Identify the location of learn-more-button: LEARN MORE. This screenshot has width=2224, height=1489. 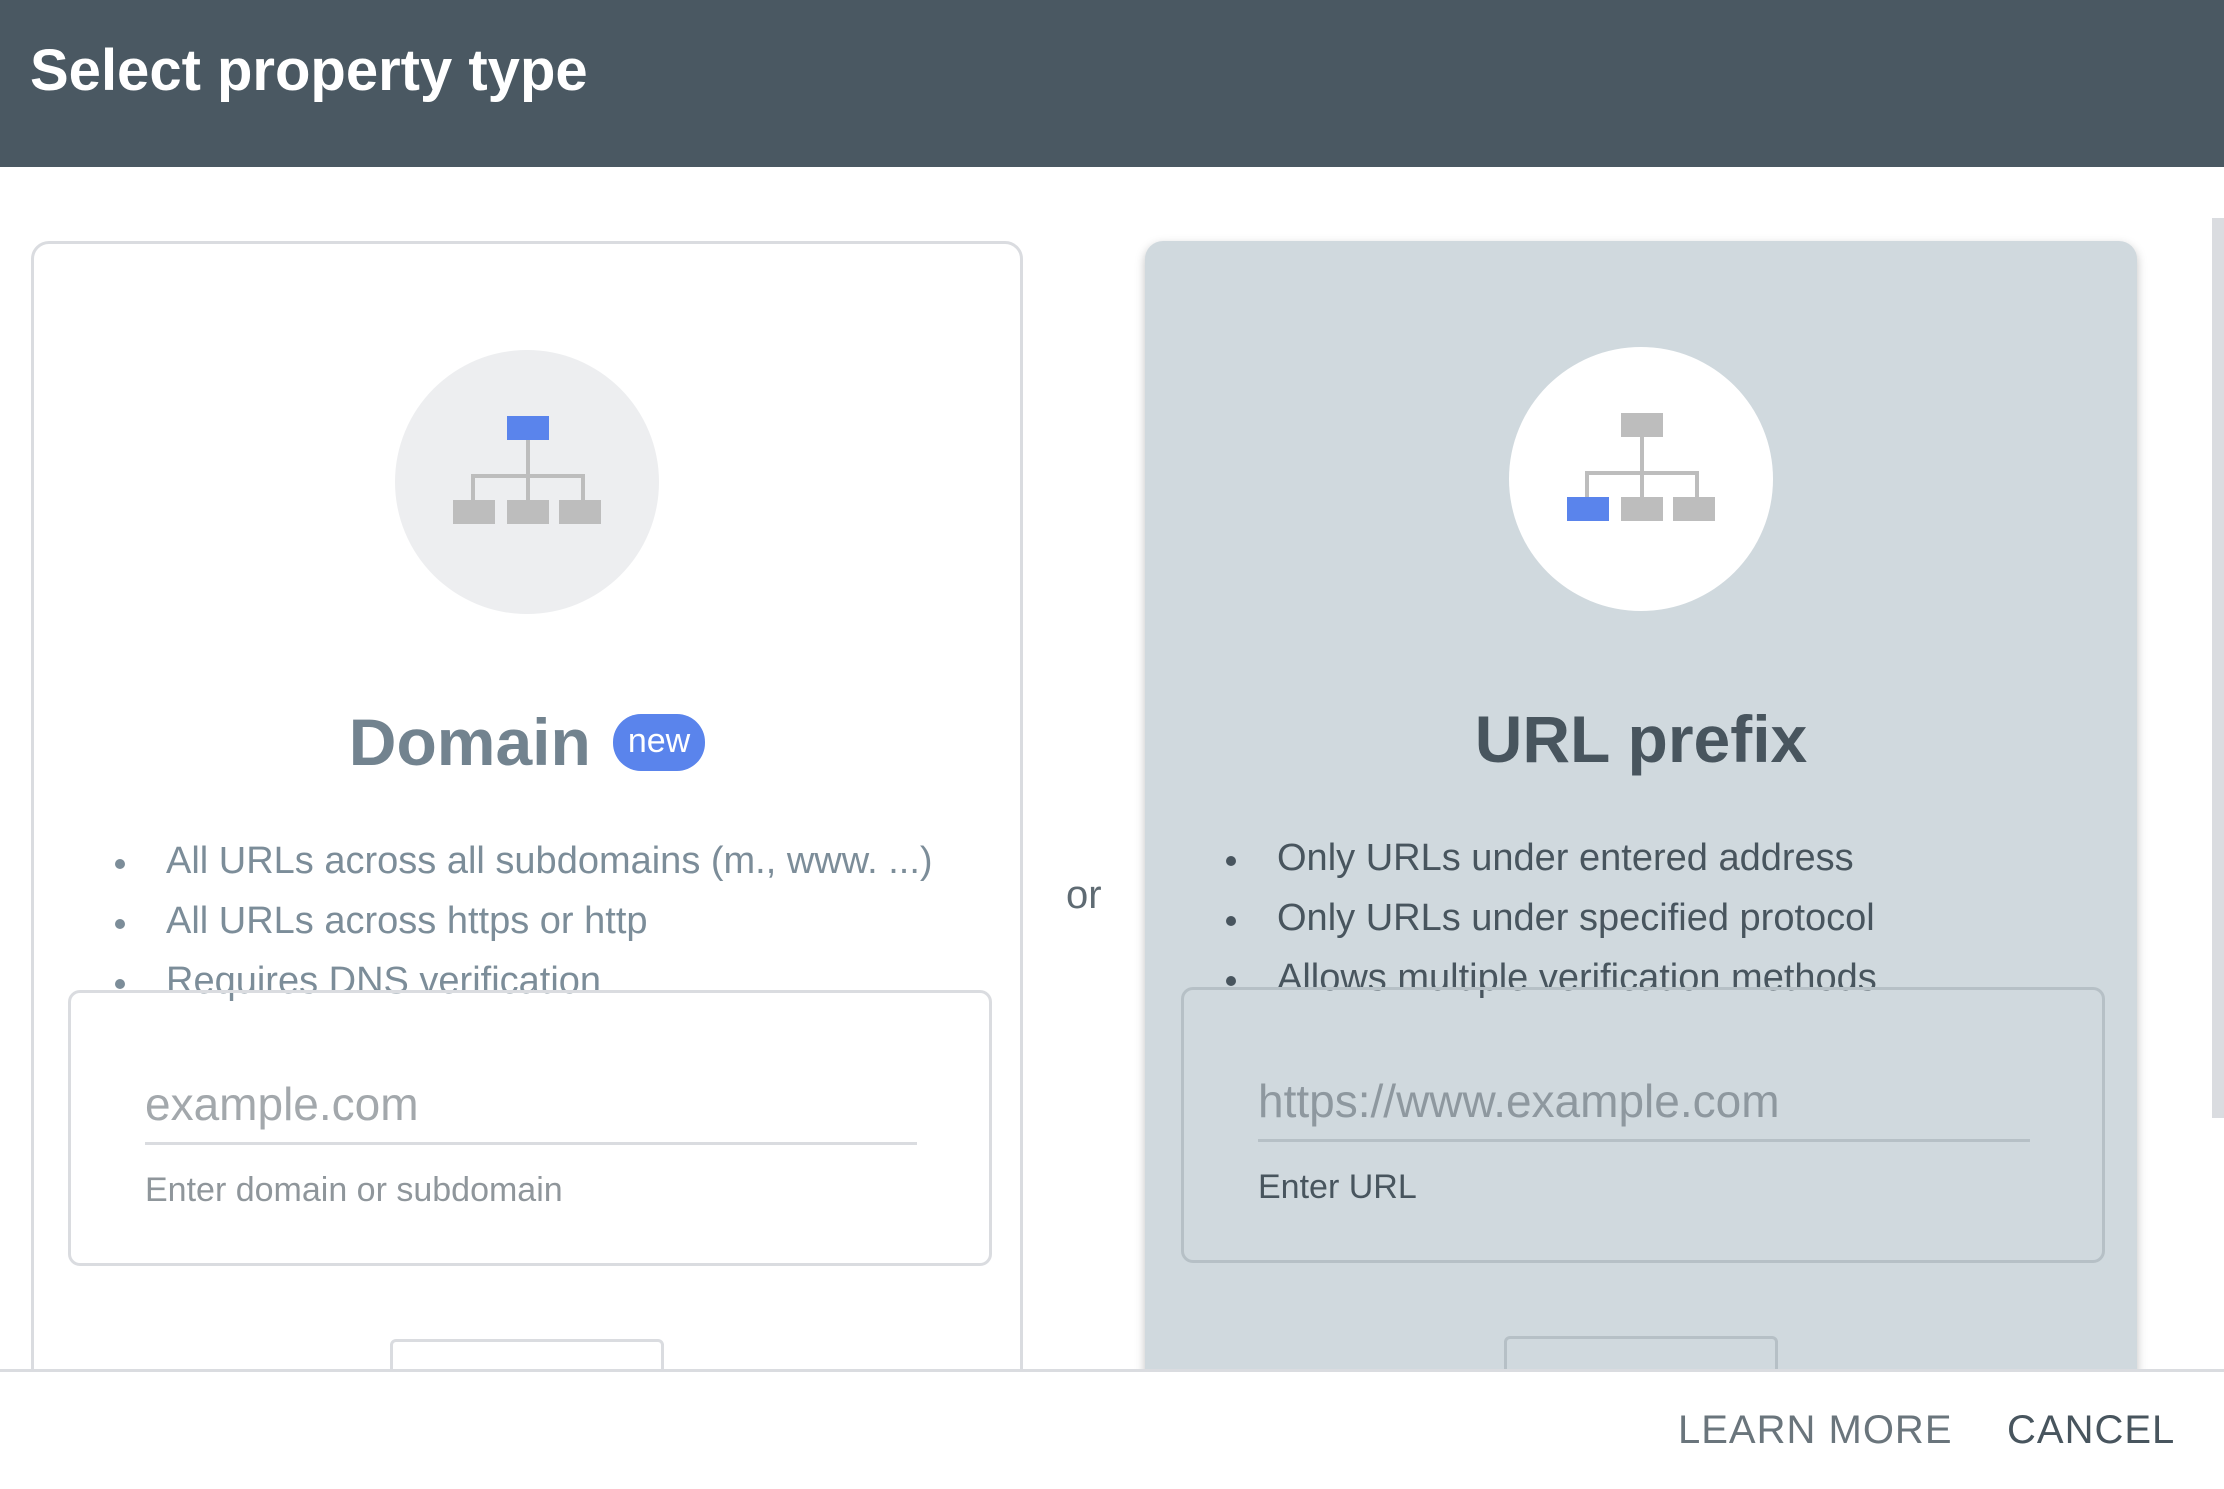
(1815, 1430).